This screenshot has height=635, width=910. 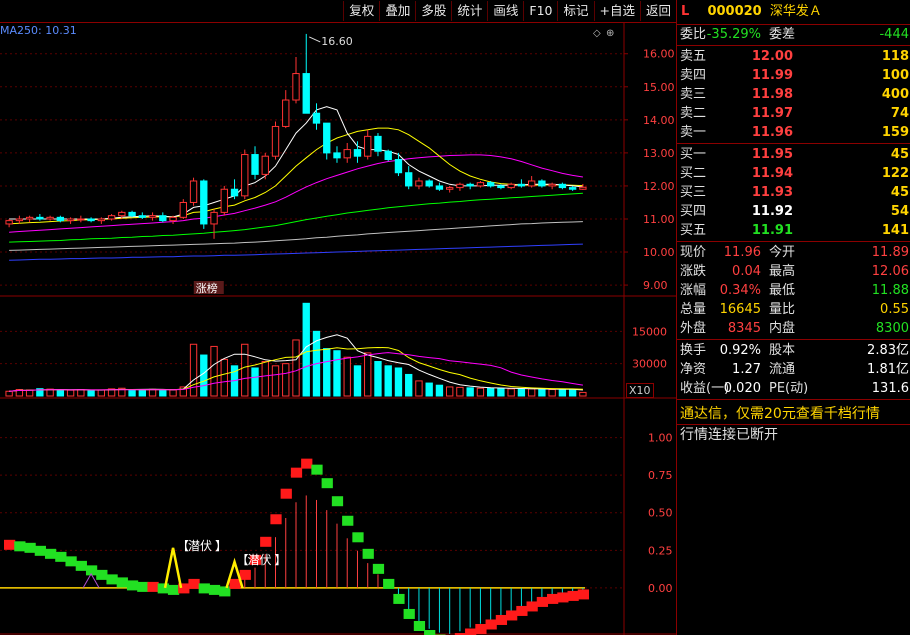 I want to click on stat-label: 涨跌, so click(x=693, y=271).